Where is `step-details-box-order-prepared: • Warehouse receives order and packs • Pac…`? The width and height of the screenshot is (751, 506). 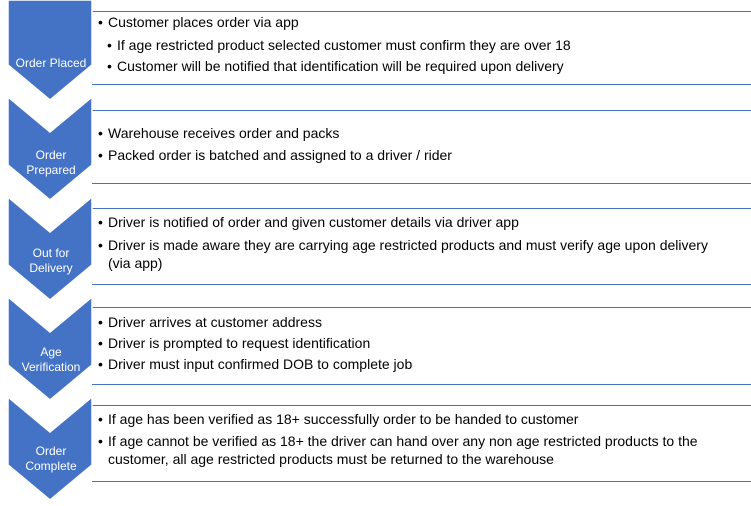 step-details-box-order-prepared: • Warehouse receives order and packs • Pac… is located at coordinates (421, 147).